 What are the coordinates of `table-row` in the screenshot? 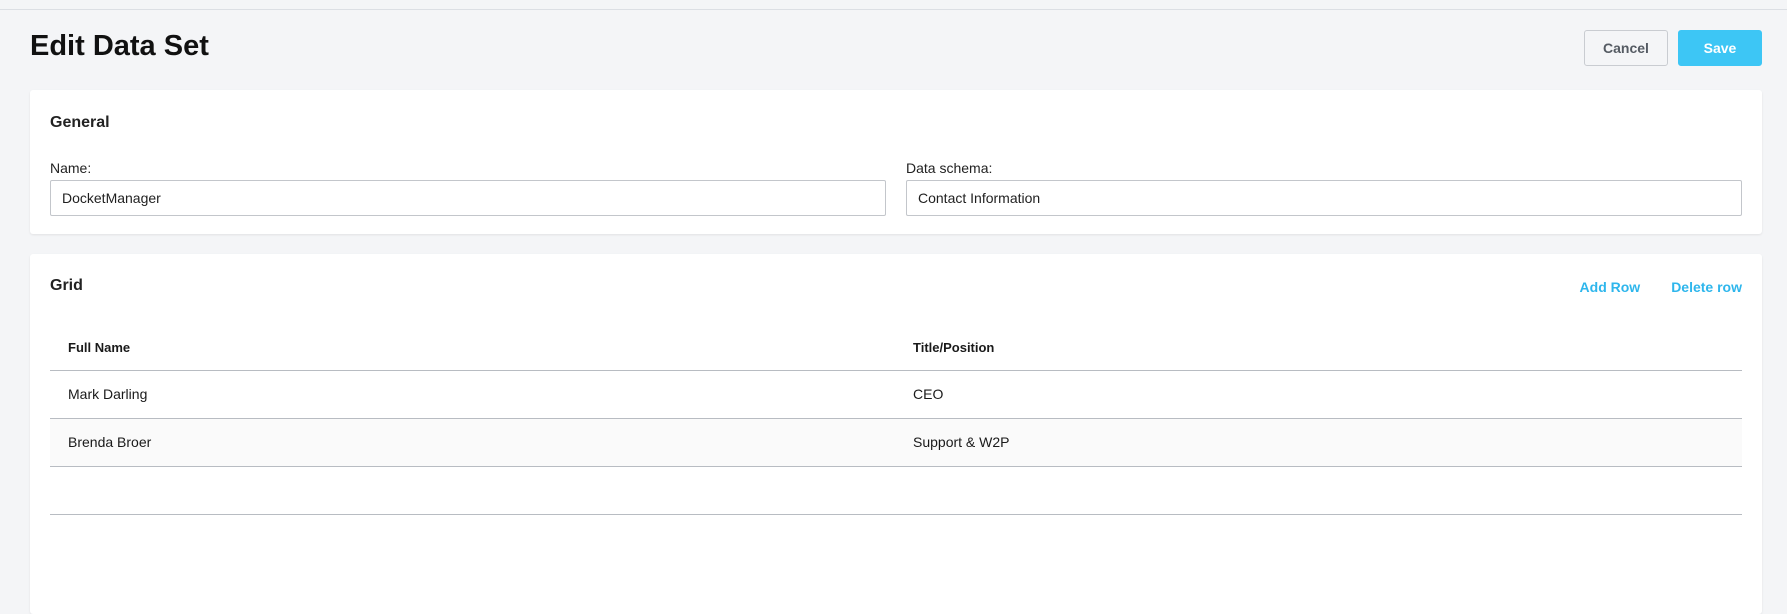 It's located at (896, 490).